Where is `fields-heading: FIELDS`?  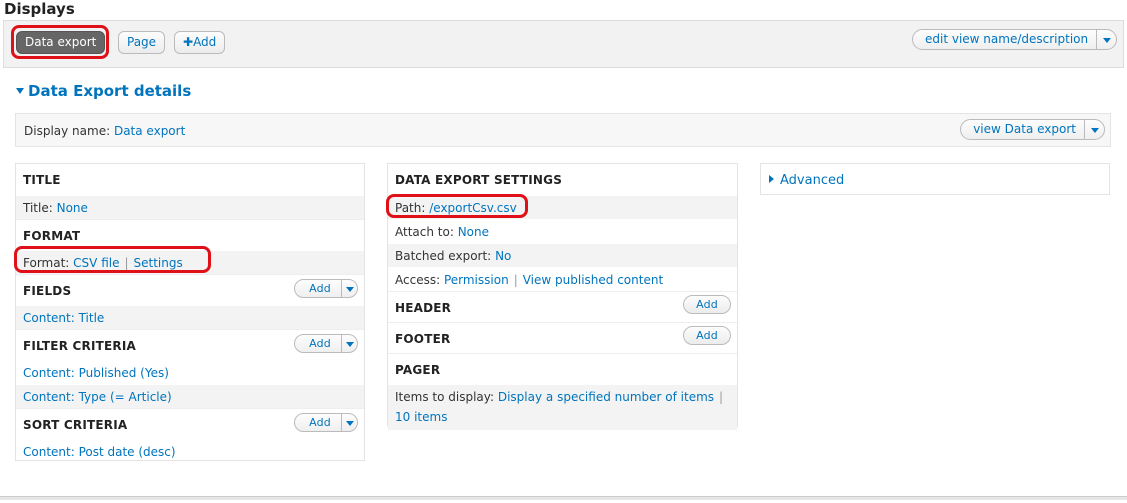
fields-heading: FIELDS is located at coordinates (47, 291).